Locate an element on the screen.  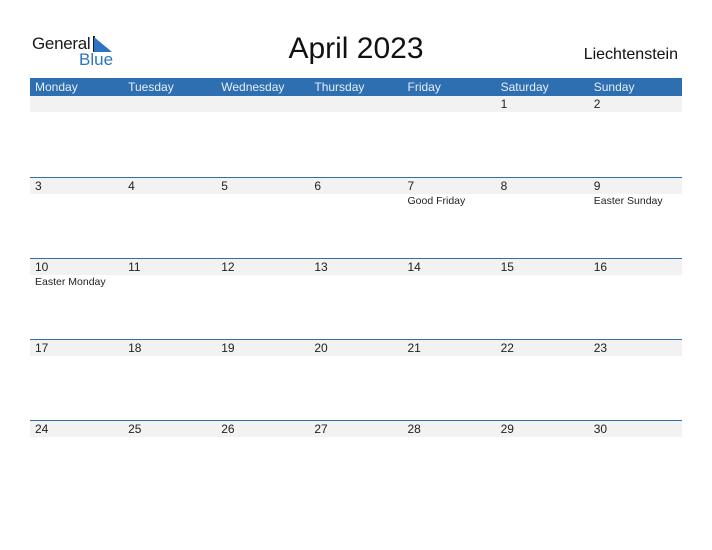
week-row: 12 is located at coordinates (356, 136).